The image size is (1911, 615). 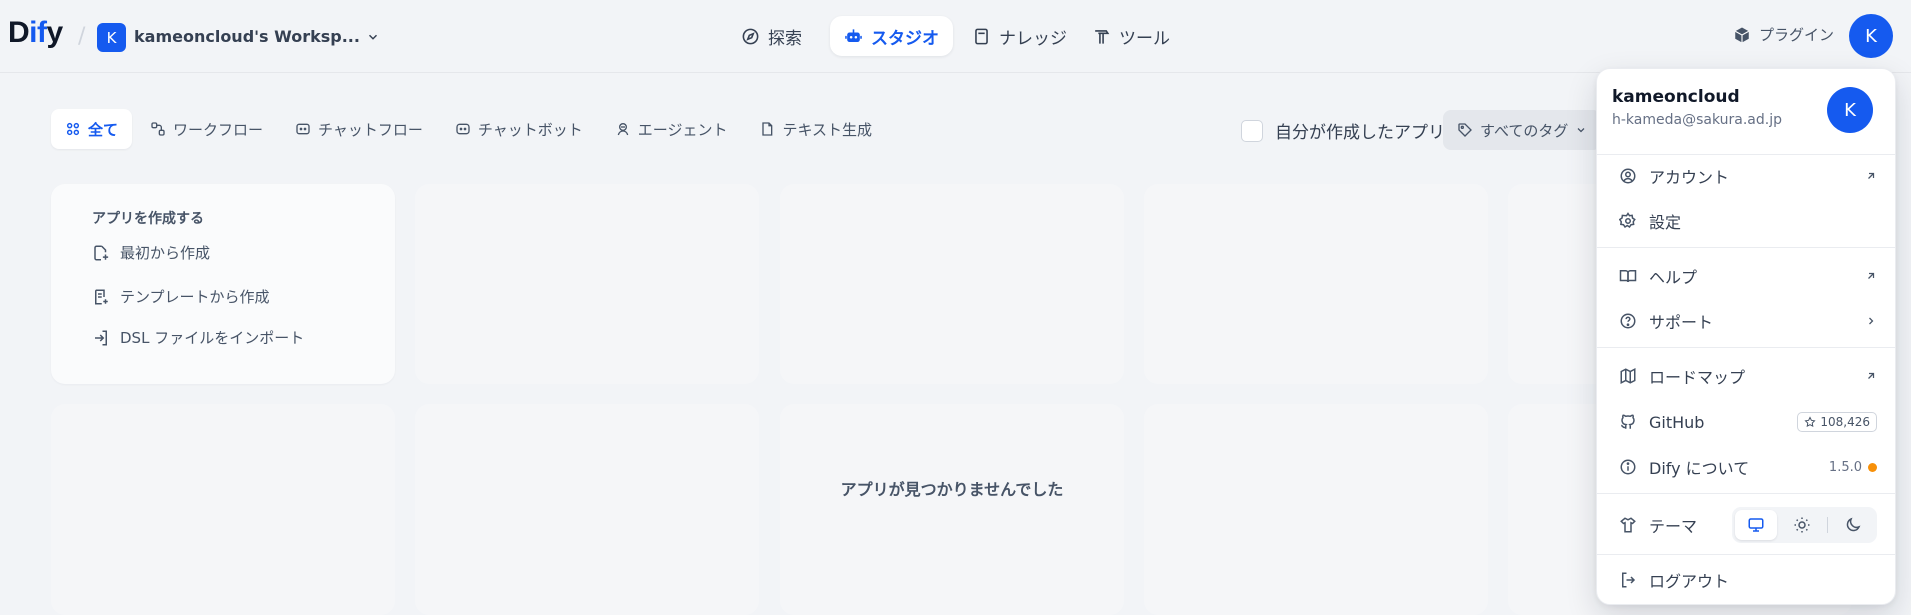 I want to click on user-avatar: K, so click(x=1871, y=36).